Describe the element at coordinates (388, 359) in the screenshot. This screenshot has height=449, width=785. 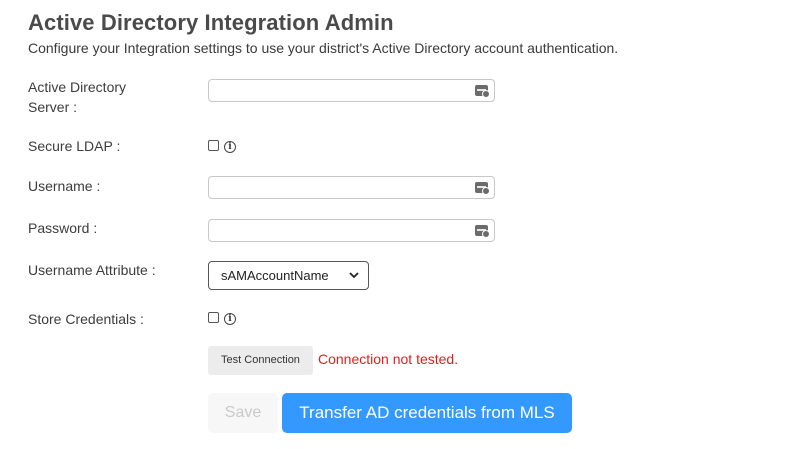
I see `connection-status: Connection not tested.` at that location.